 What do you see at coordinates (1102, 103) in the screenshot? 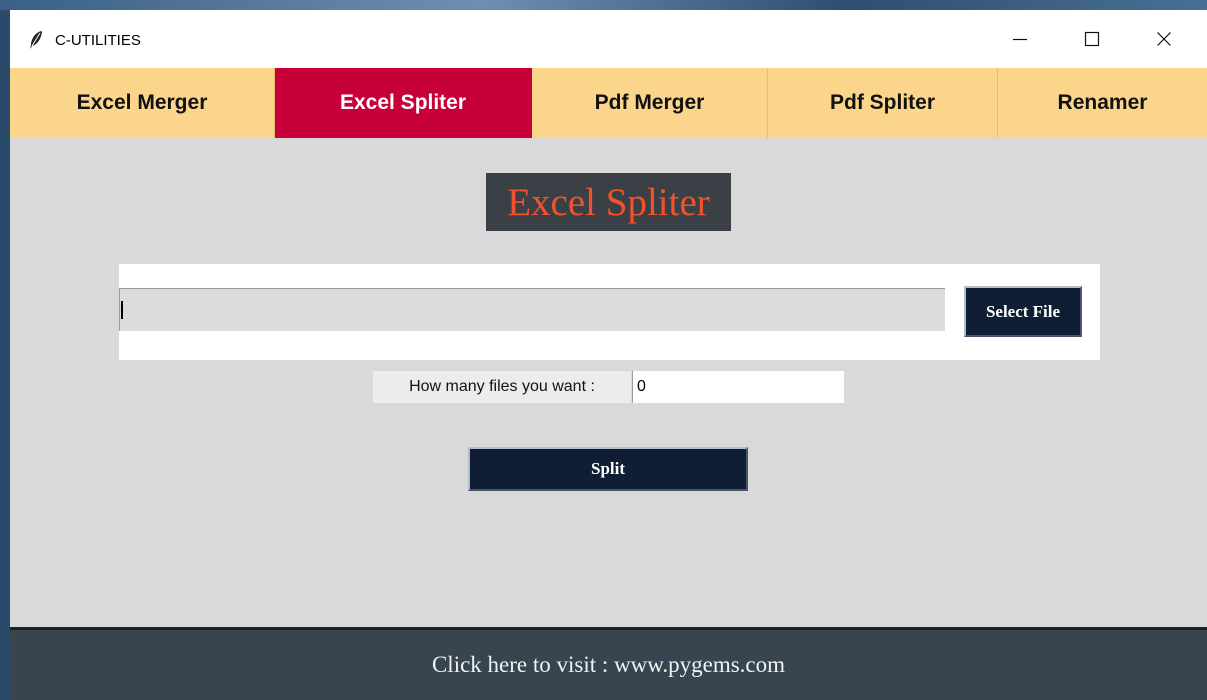
I see `tab-renamer: Renamer` at bounding box center [1102, 103].